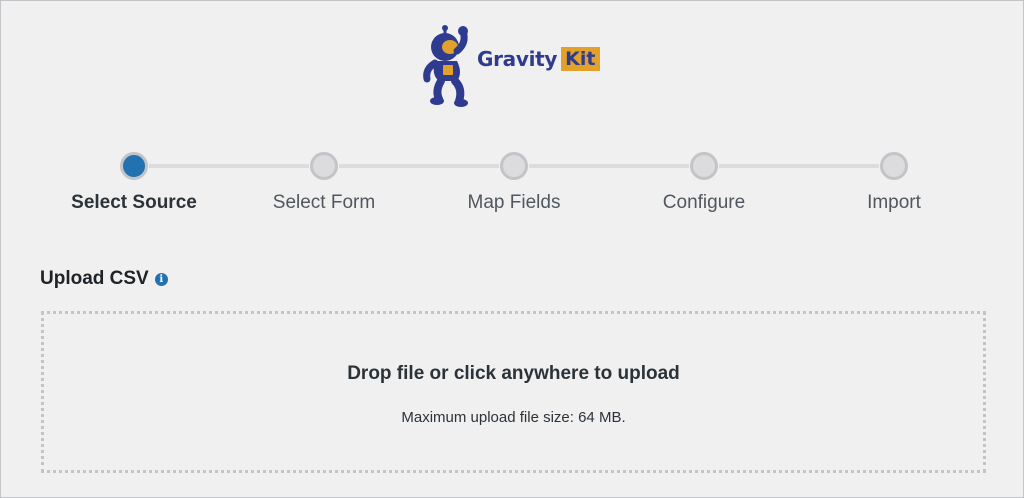 This screenshot has width=1024, height=498. I want to click on upload-csv-title: Upload CSV, so click(94, 278).